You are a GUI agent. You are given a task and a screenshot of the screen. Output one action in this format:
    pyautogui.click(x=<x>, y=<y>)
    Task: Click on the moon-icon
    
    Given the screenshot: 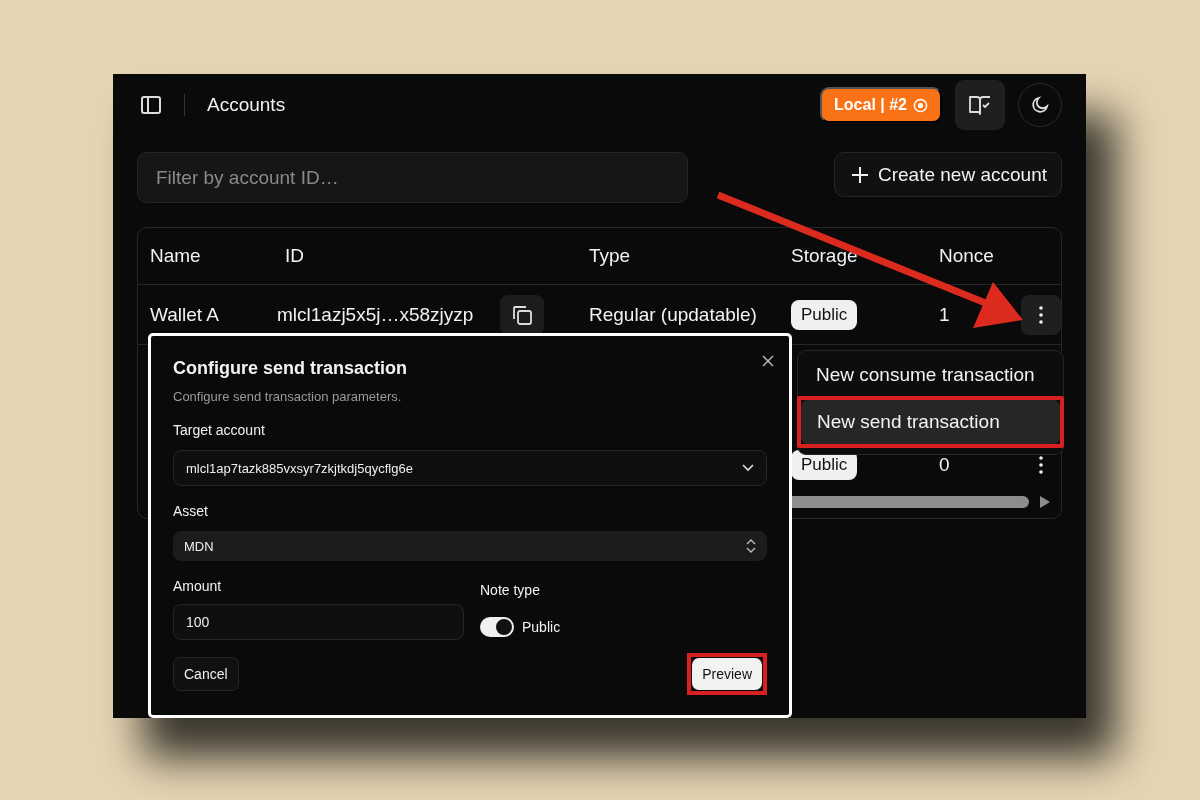 What is the action you would take?
    pyautogui.click(x=1040, y=105)
    